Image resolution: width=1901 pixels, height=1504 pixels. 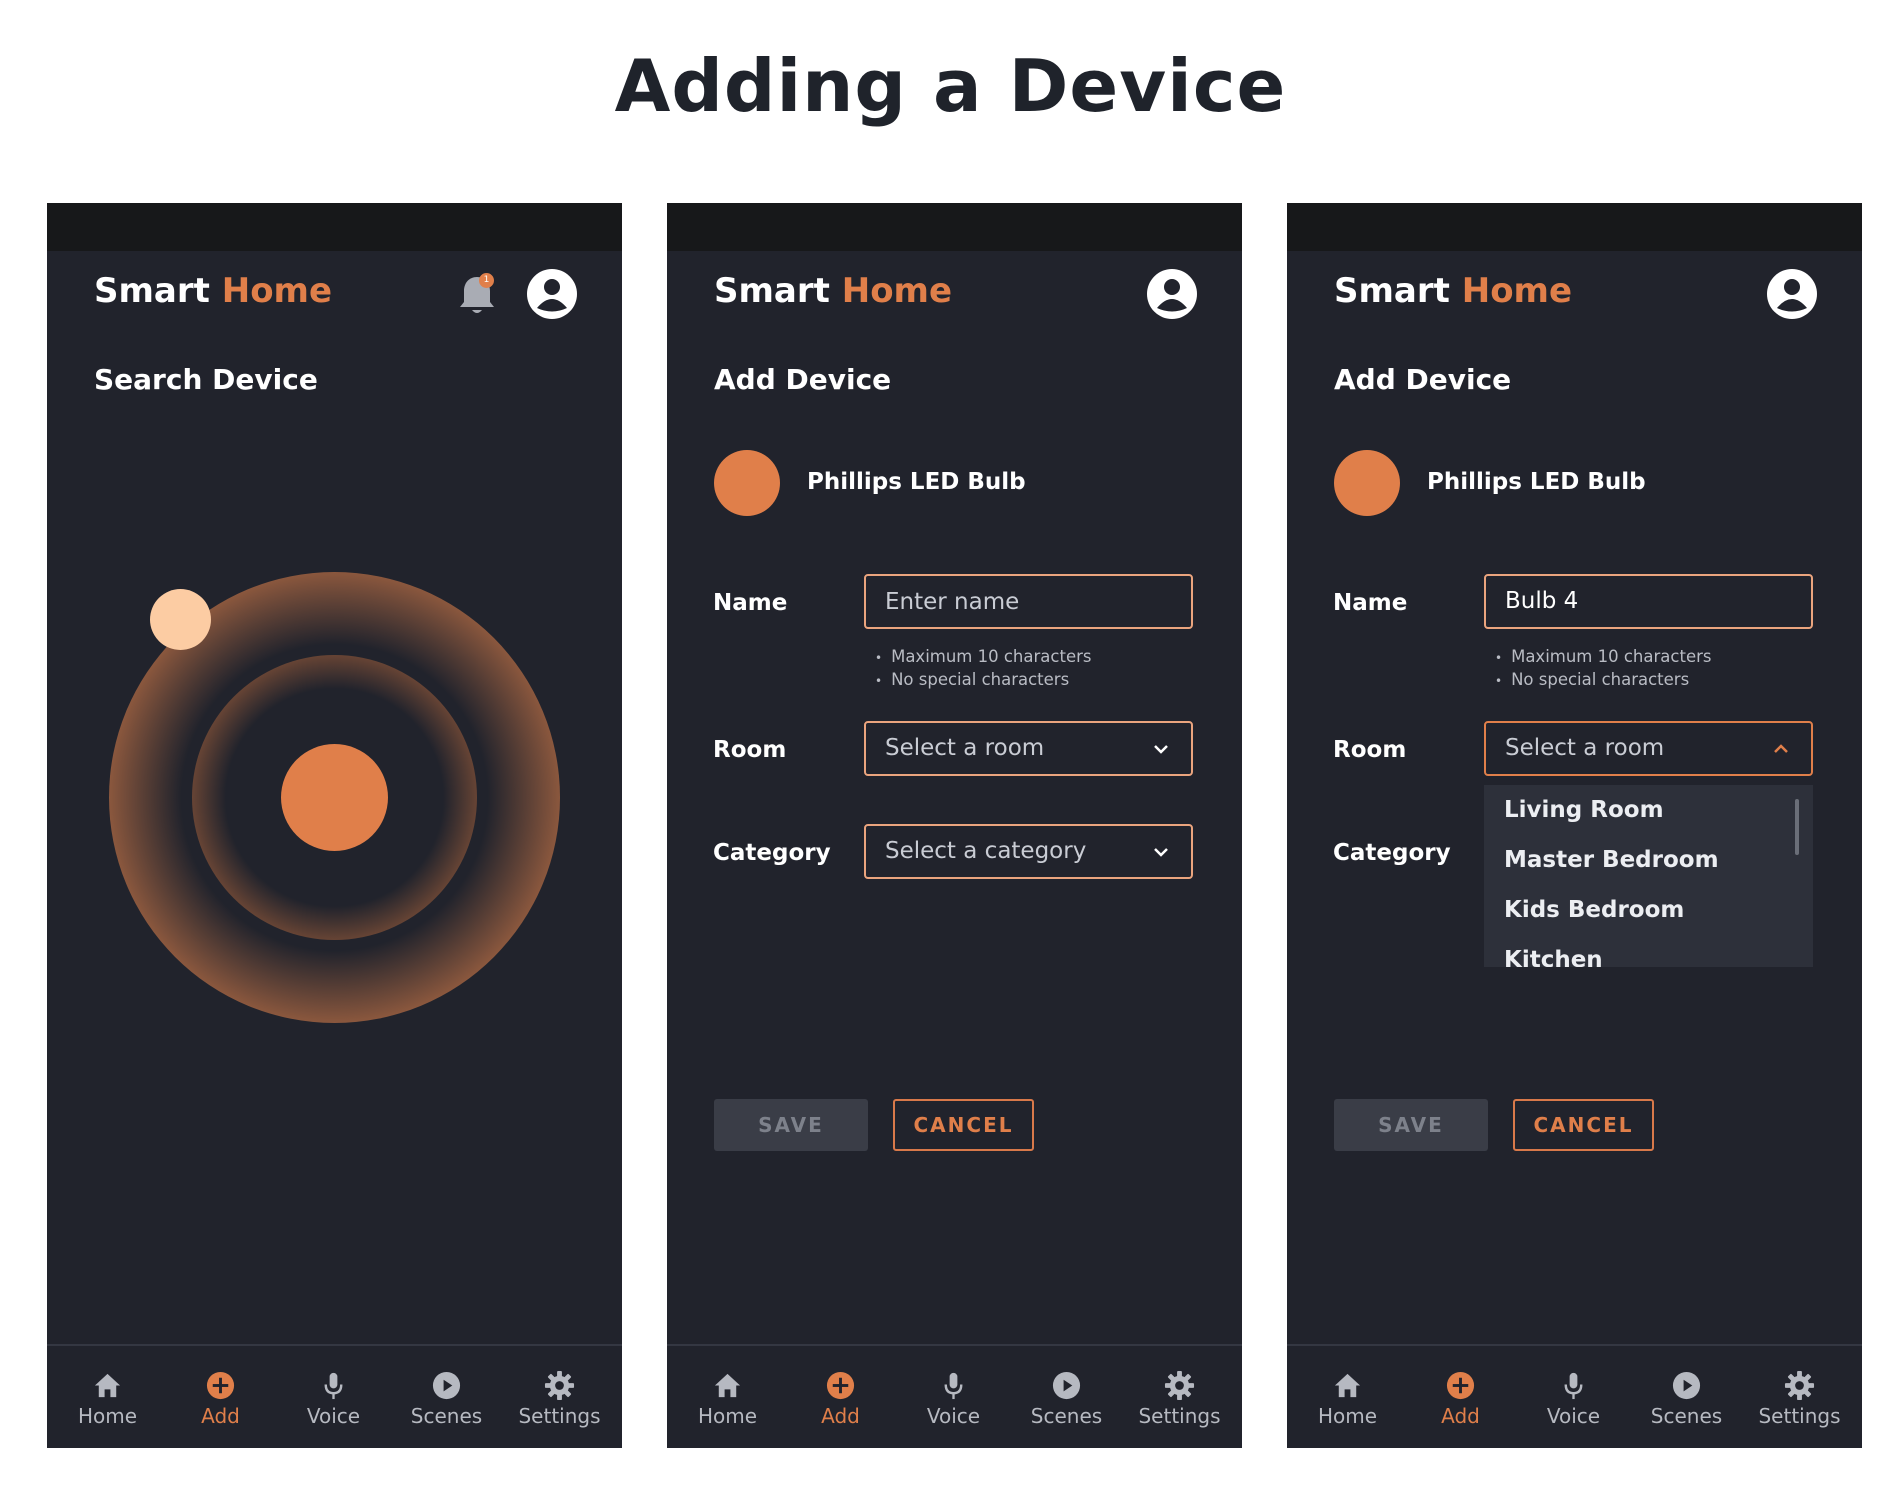 What do you see at coordinates (180, 619) in the screenshot?
I see `found-device-dot` at bounding box center [180, 619].